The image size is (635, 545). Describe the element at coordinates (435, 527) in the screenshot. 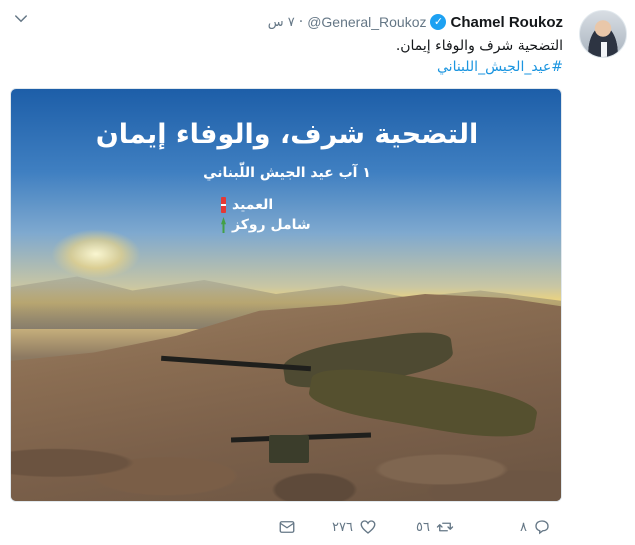

I see `retweet-button: ٥٦` at that location.